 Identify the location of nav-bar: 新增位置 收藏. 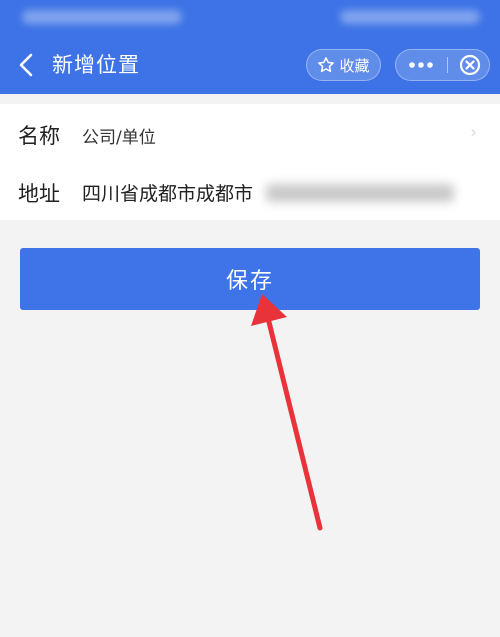
(250, 65).